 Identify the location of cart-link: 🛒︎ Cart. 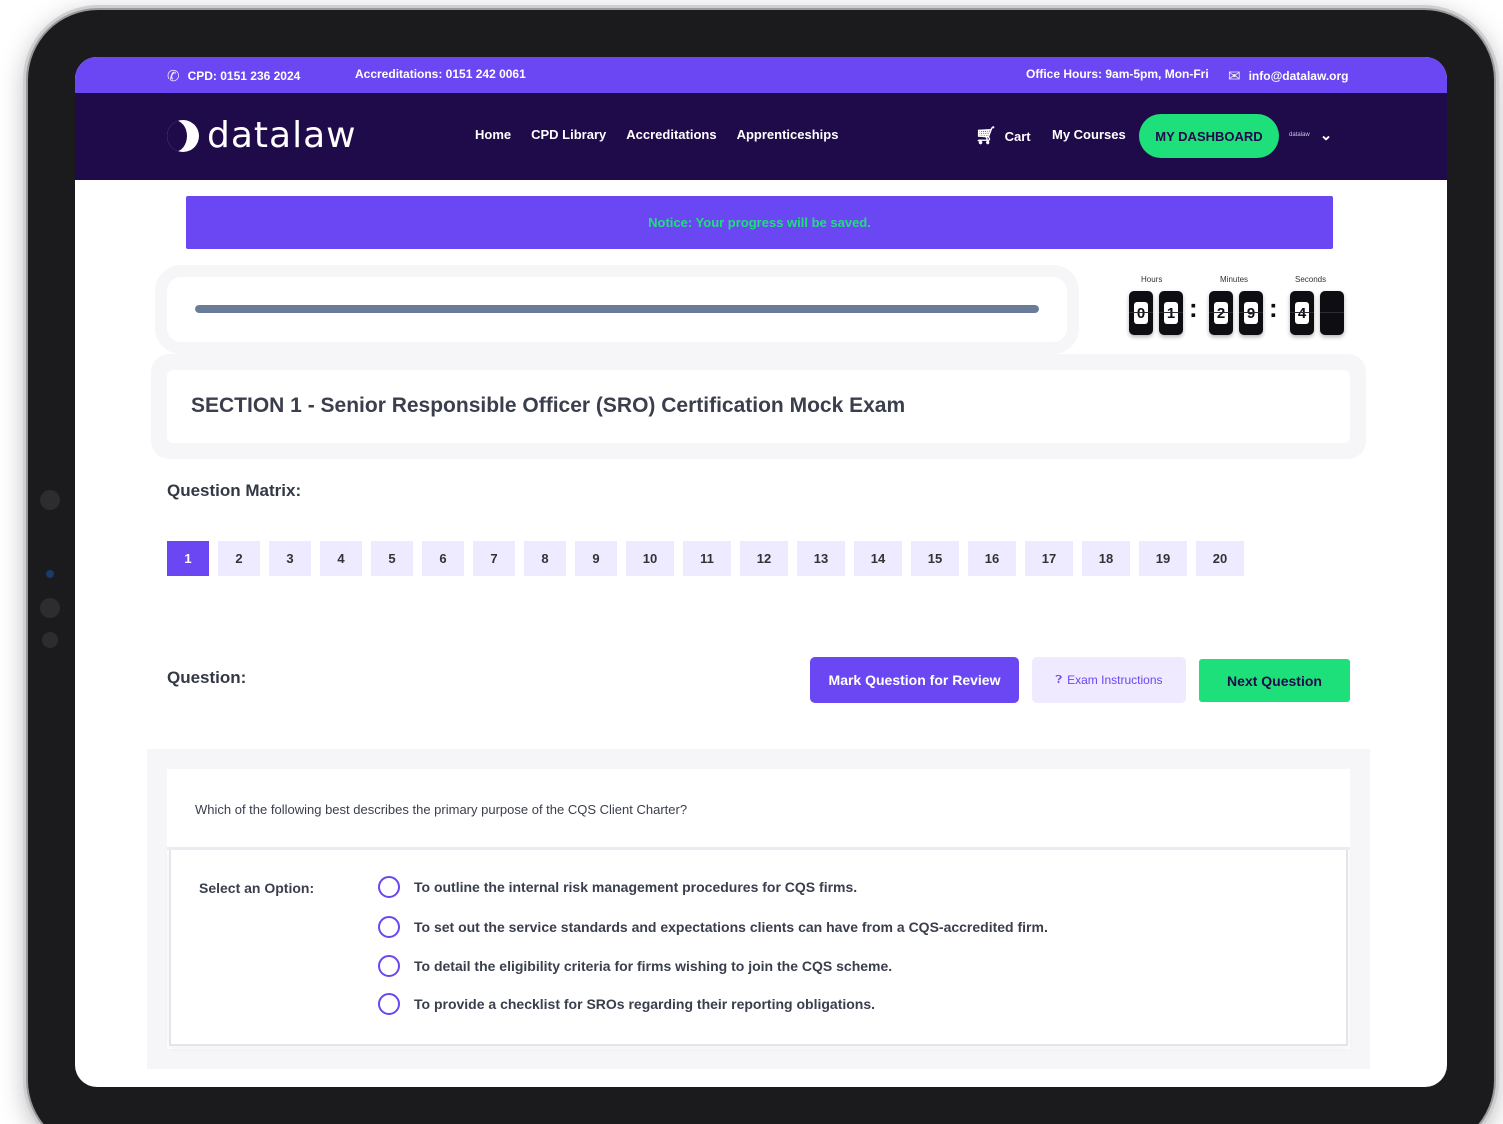
(1003, 136).